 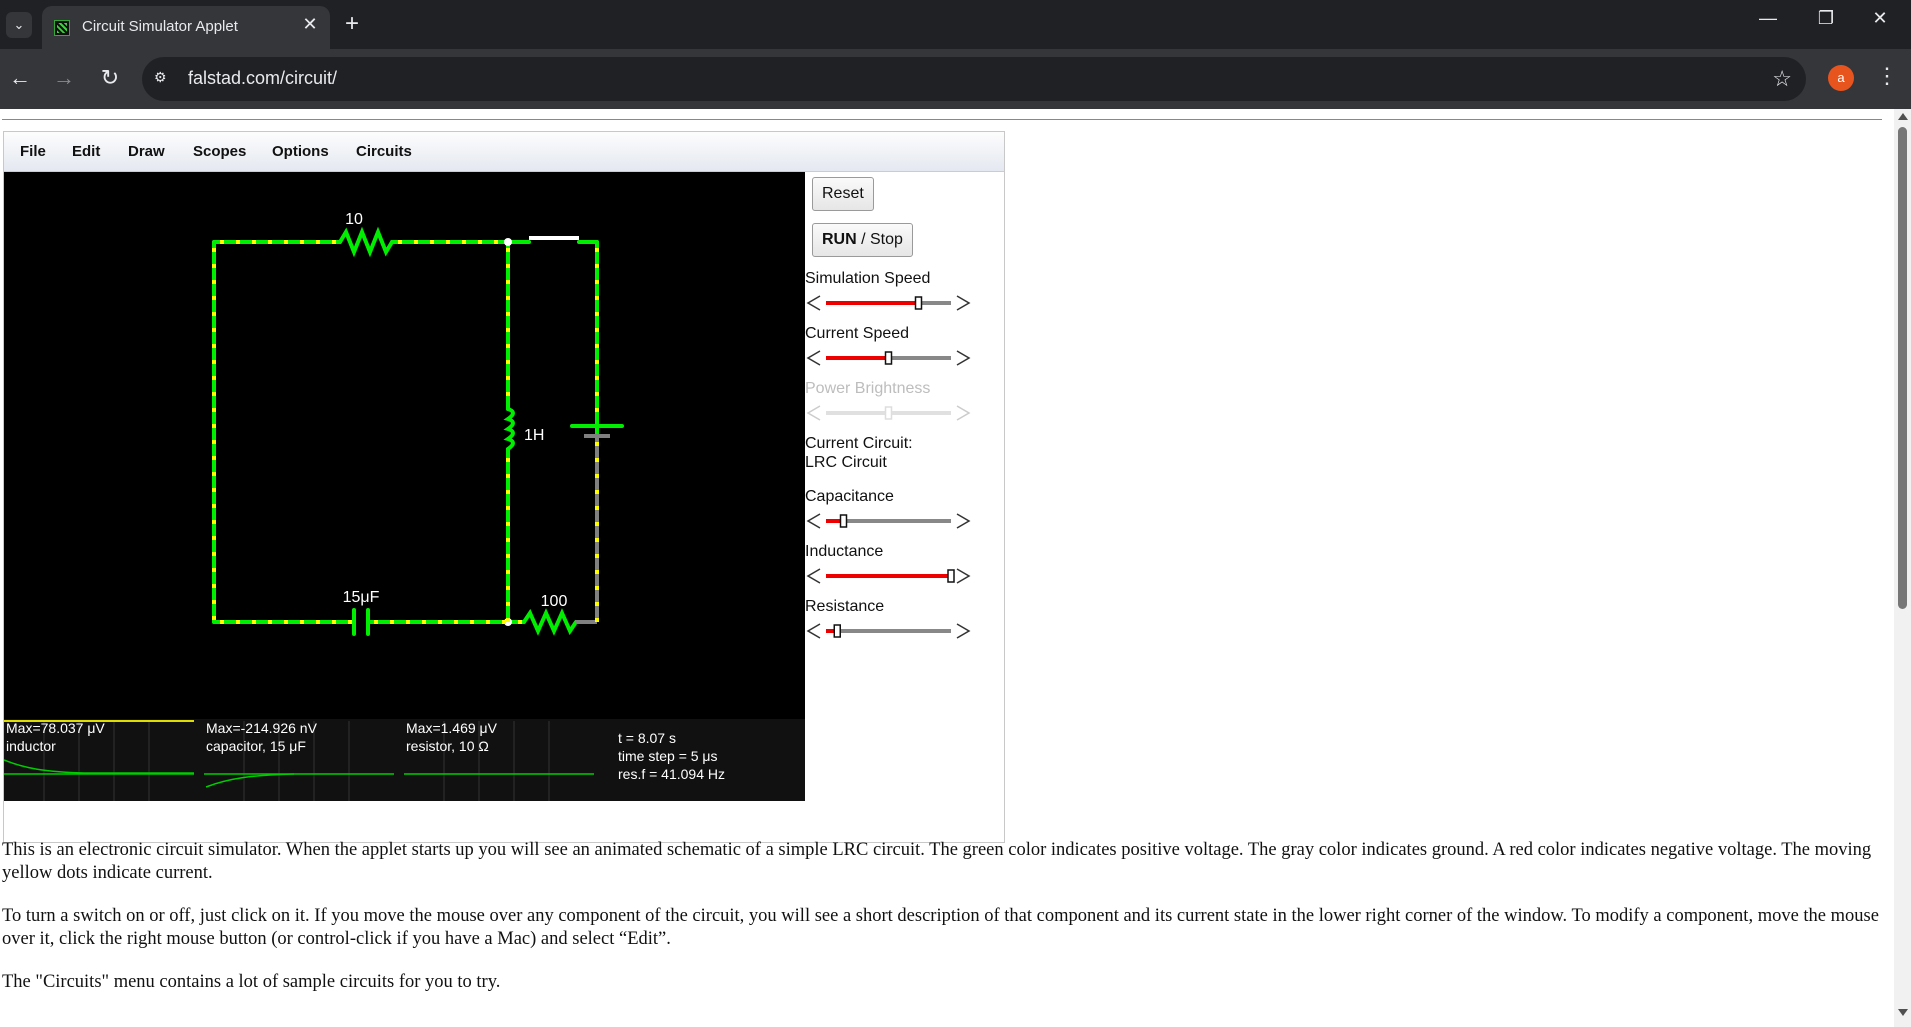 I want to click on resistance-slider, so click(x=904, y=631).